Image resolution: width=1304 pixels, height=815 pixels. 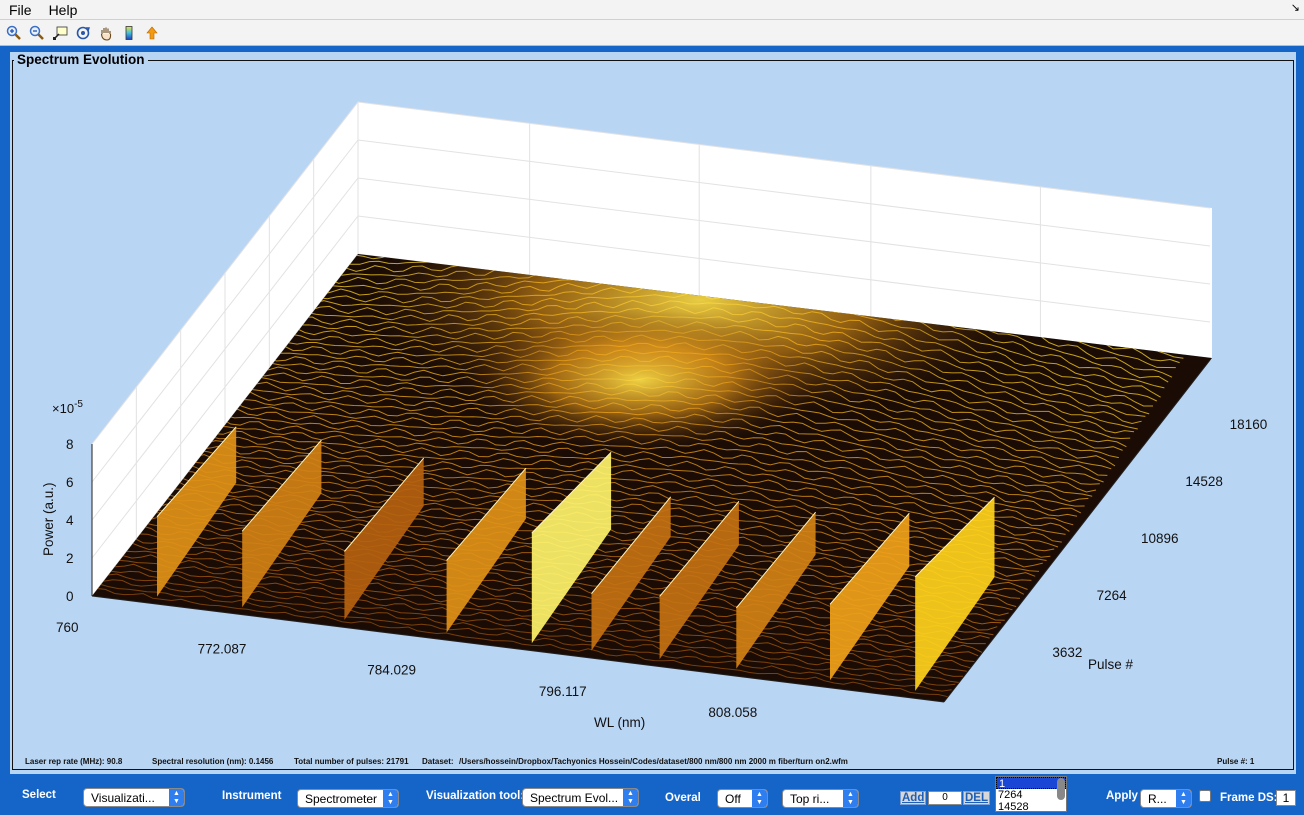 What do you see at coordinates (1061, 789) in the screenshot?
I see `listbox-scrollbar` at bounding box center [1061, 789].